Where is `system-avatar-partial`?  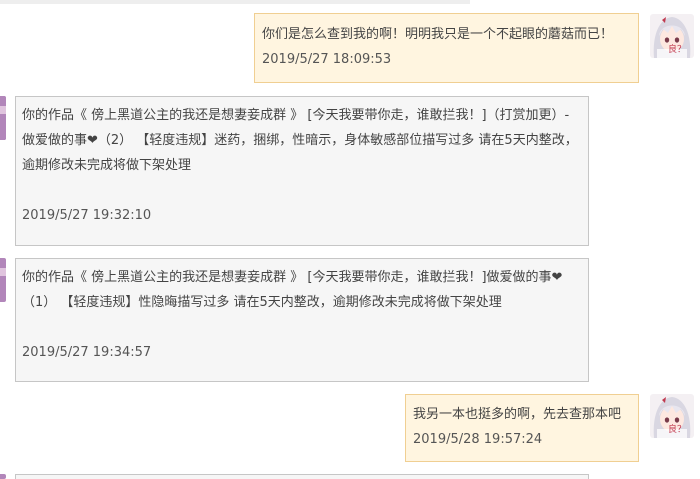 system-avatar-partial is located at coordinates (3, 476).